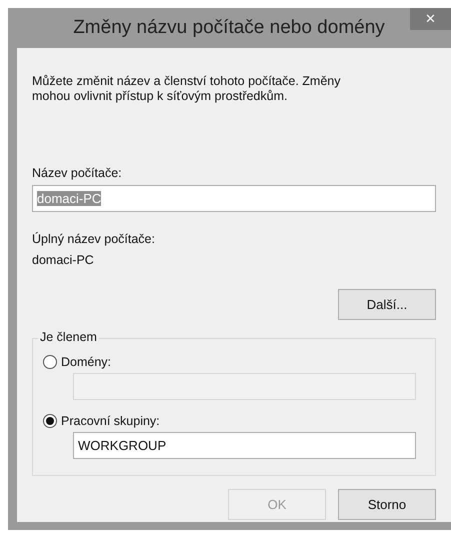 The width and height of the screenshot is (451, 538). Describe the element at coordinates (244, 445) in the screenshot. I see `text-field: WORKGROUP` at that location.